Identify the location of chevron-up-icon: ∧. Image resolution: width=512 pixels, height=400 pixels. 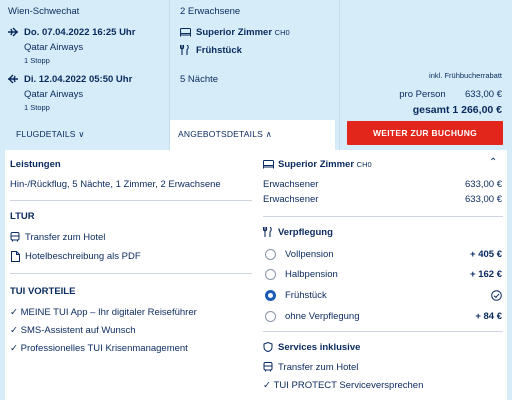
(269, 134).